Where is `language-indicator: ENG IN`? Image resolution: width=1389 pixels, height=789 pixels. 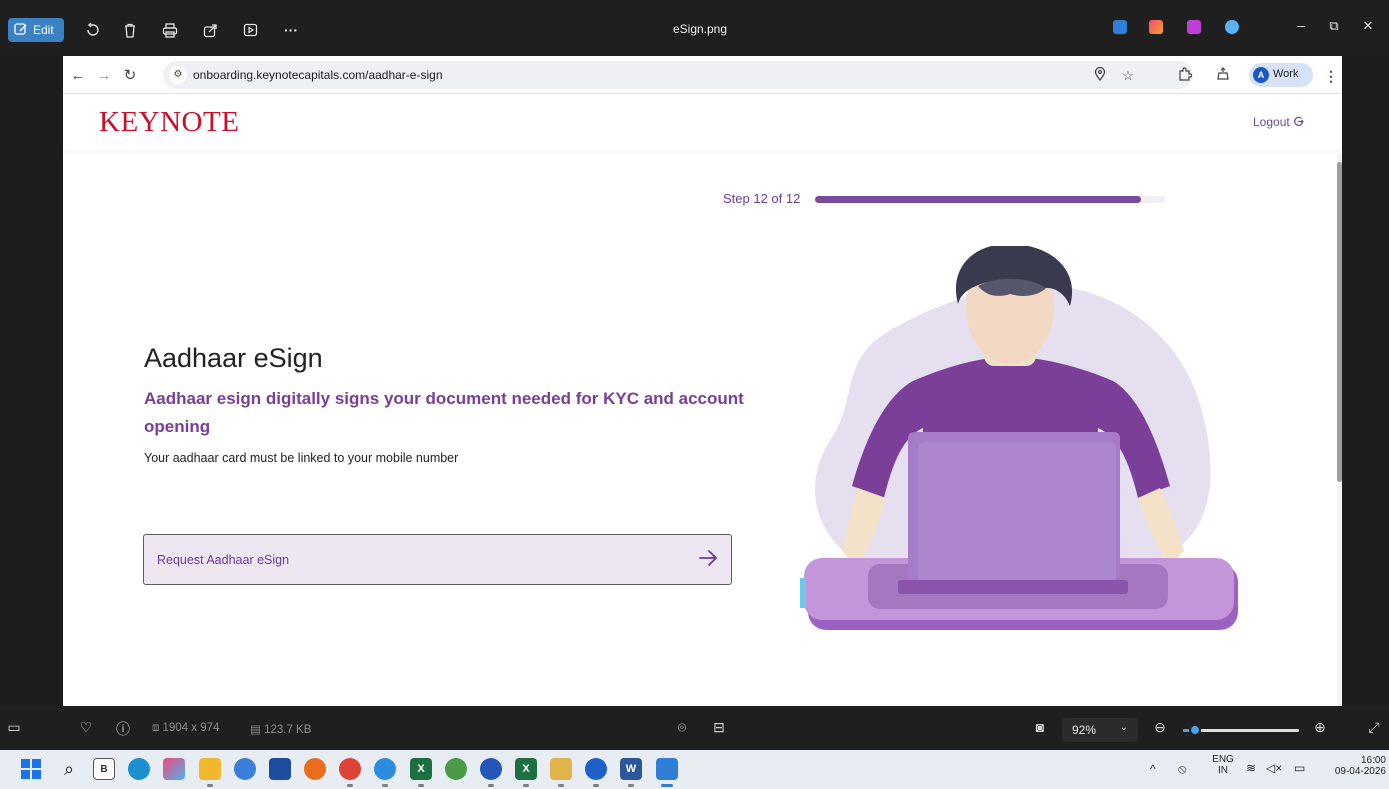 language-indicator: ENG IN is located at coordinates (1223, 765).